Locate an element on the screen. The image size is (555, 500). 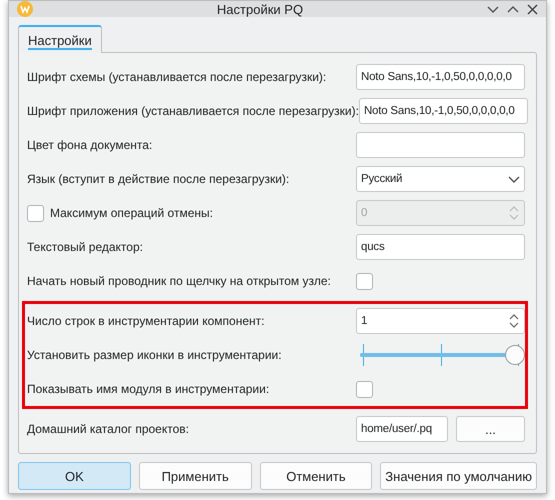
dialog-button: Применить is located at coordinates (195, 476).